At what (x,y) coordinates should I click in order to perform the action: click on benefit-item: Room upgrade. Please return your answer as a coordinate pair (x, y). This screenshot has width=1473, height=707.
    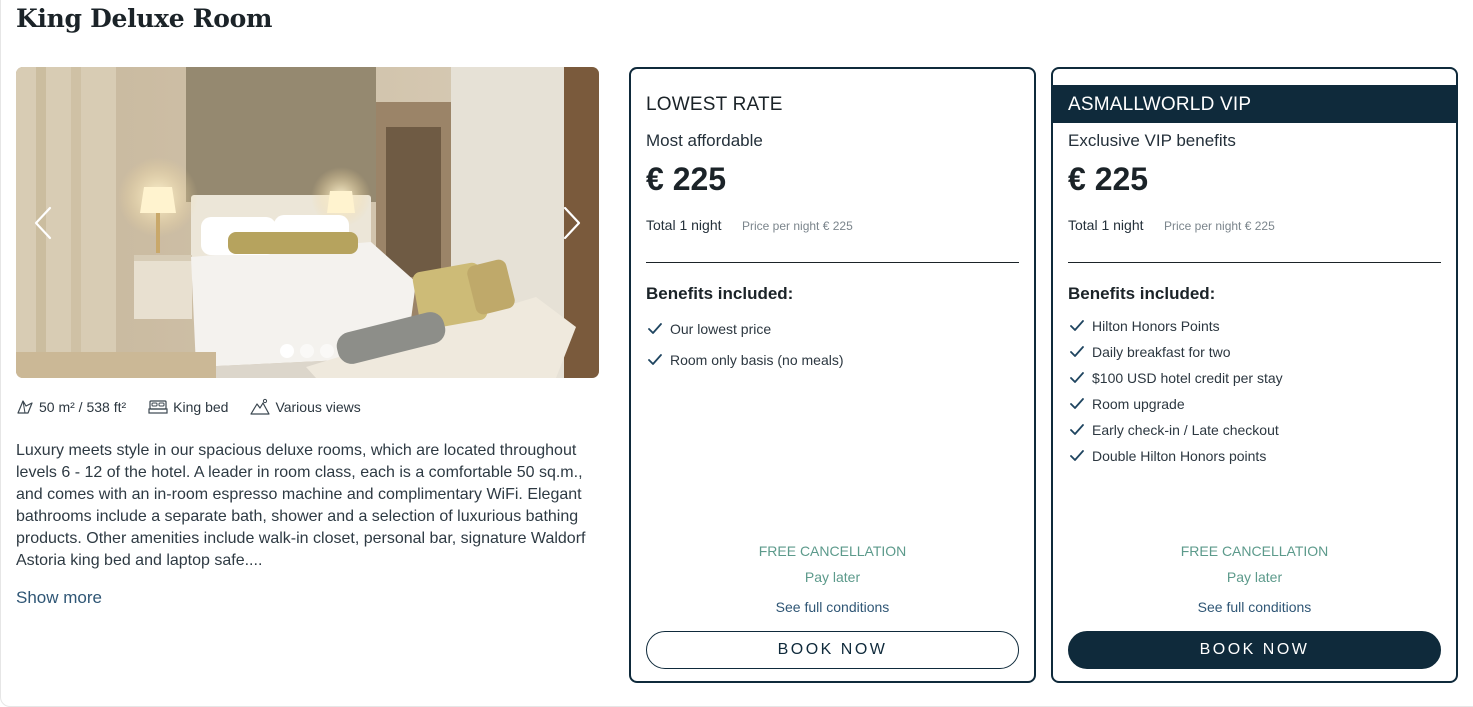
    Looking at the image, I should click on (1176, 404).